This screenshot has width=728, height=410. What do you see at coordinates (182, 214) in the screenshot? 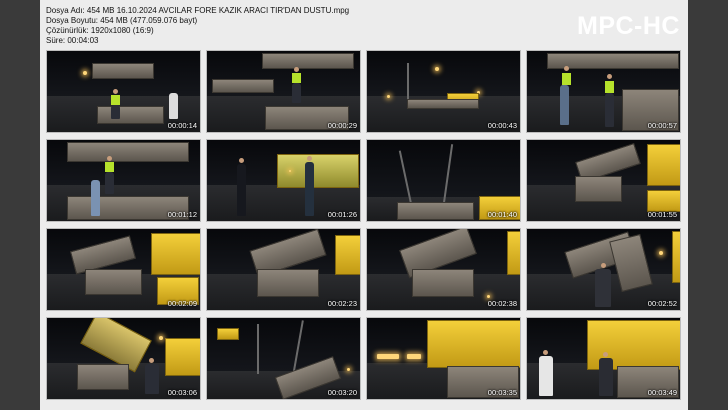
I see `timestamp: 00:01:12` at bounding box center [182, 214].